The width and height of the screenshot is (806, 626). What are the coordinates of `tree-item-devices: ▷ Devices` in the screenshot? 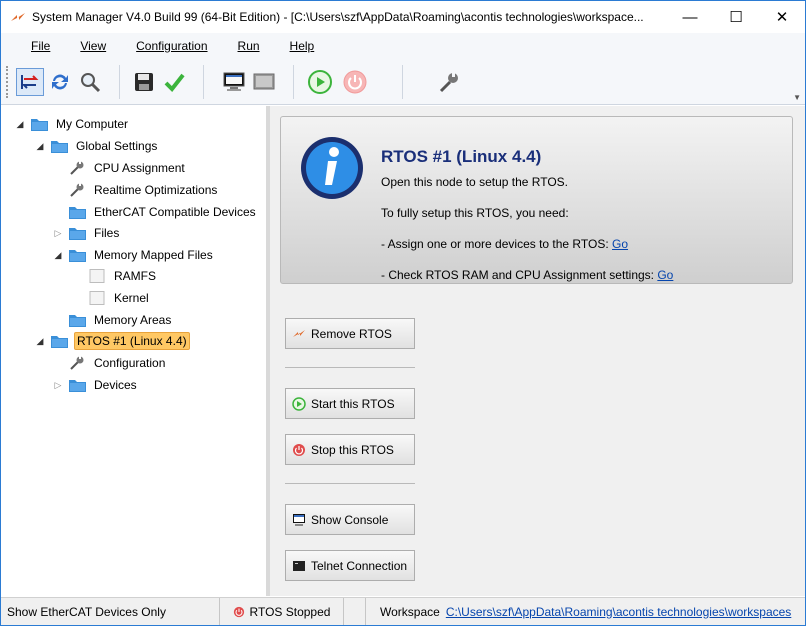 It's located at (96, 385).